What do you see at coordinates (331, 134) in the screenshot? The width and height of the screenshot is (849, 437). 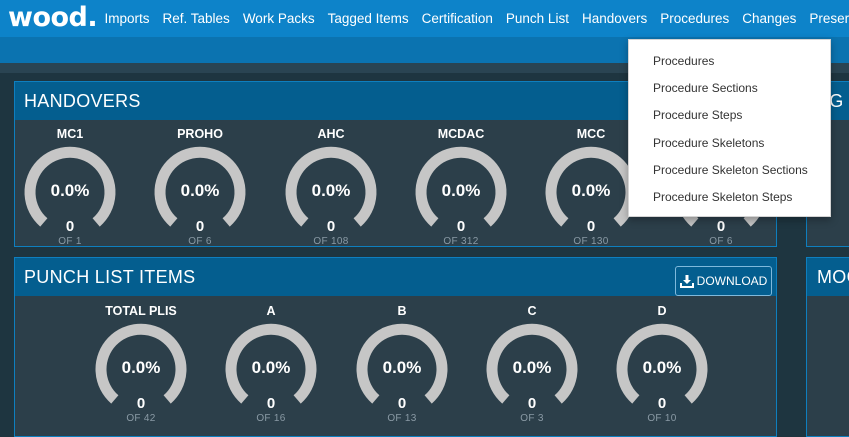 I see `gauge-label: AHC` at bounding box center [331, 134].